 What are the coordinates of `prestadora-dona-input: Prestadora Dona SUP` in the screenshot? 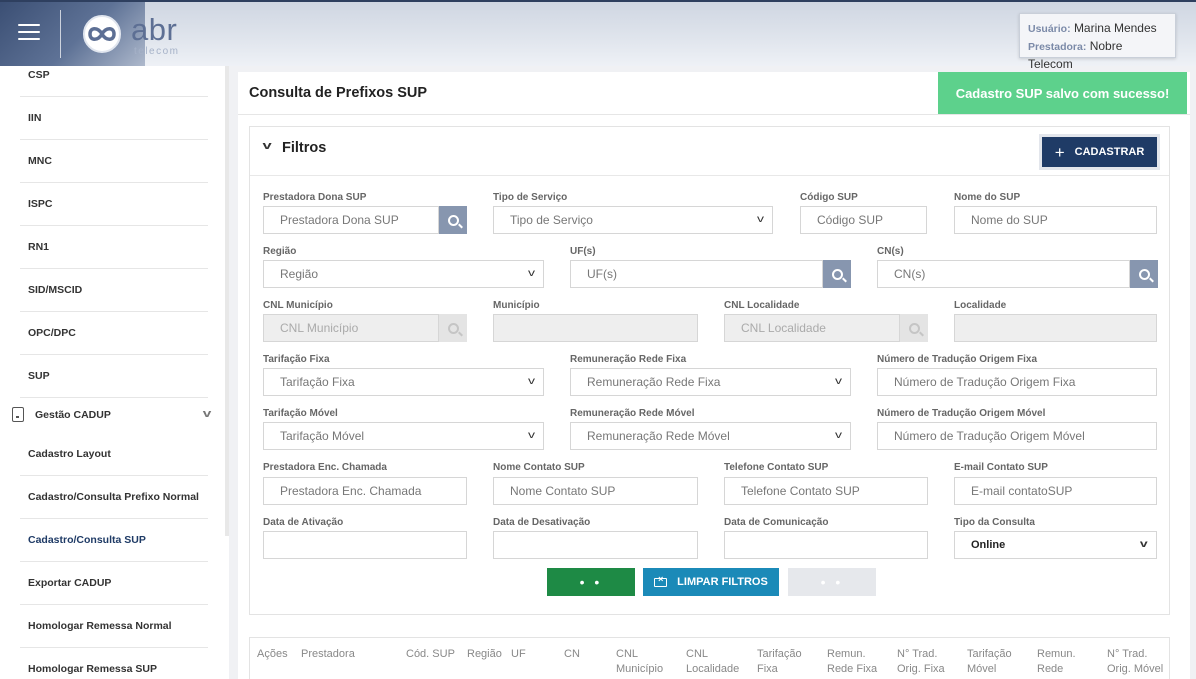 It's located at (351, 220).